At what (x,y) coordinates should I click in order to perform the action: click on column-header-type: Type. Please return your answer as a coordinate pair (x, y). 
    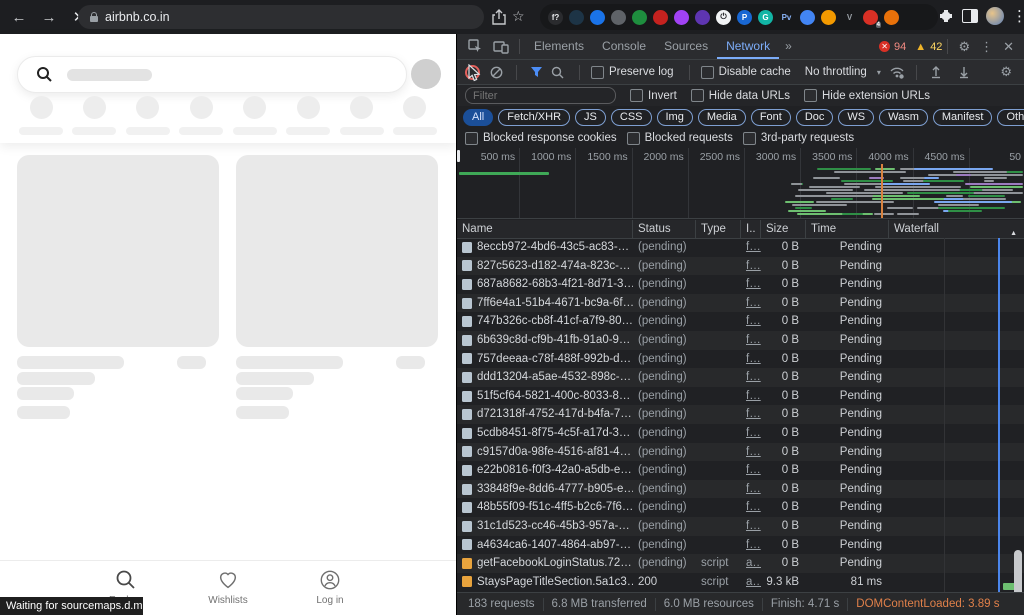
    Looking at the image, I should click on (718, 229).